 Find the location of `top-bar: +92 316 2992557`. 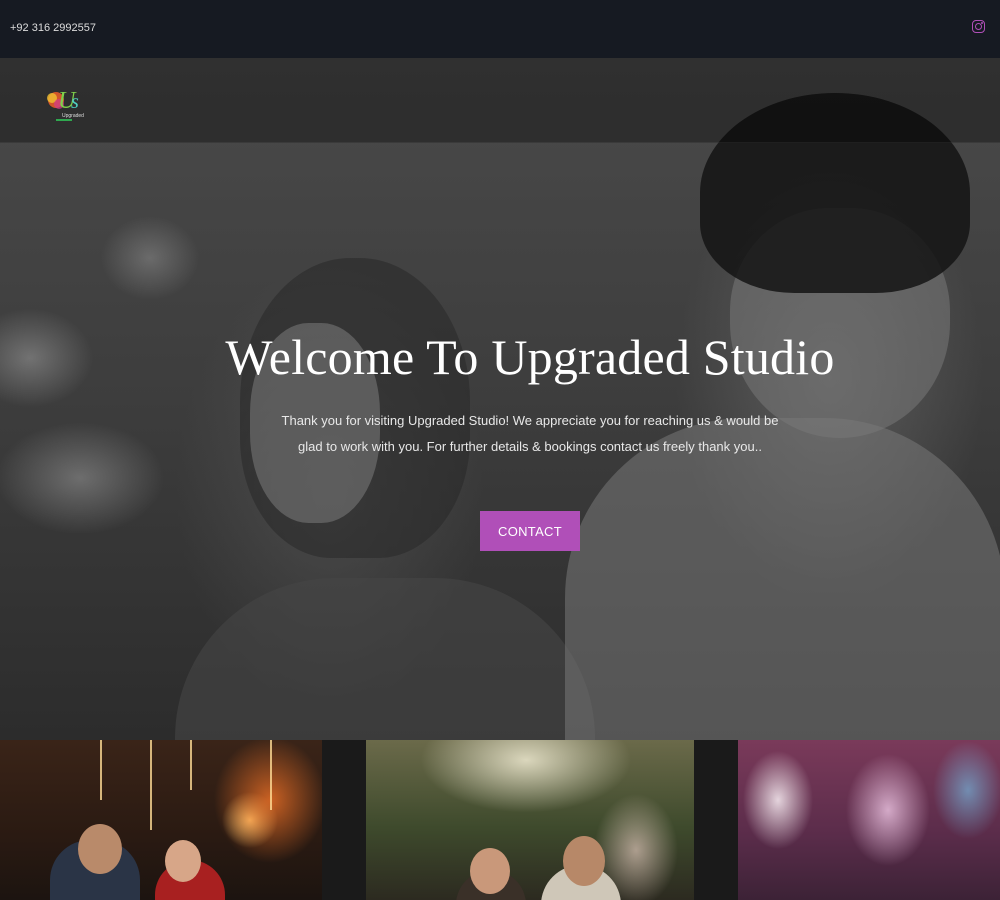

top-bar: +92 316 2992557 is located at coordinates (500, 29).